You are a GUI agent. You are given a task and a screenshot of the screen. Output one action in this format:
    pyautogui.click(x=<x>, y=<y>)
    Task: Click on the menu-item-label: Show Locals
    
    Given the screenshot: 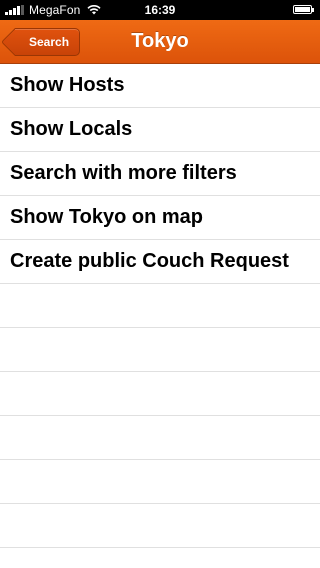 What is the action you would take?
    pyautogui.click(x=71, y=129)
    